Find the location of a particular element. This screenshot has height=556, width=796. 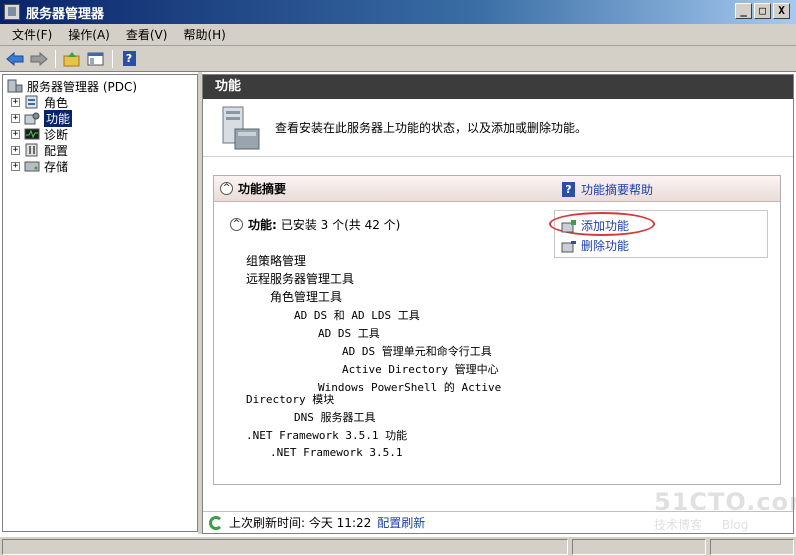

feature-item: .NET Framework 3.5.1 功能 is located at coordinates (327, 435).